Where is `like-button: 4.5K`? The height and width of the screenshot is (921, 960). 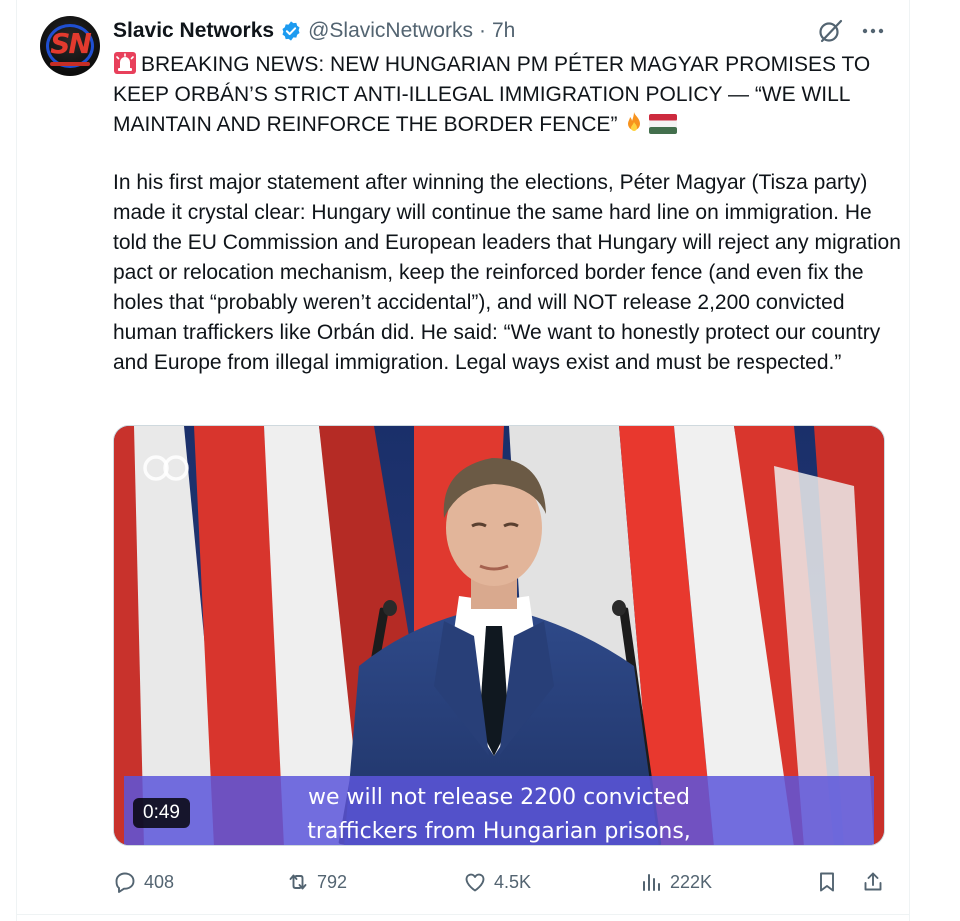 like-button: 4.5K is located at coordinates (497, 882).